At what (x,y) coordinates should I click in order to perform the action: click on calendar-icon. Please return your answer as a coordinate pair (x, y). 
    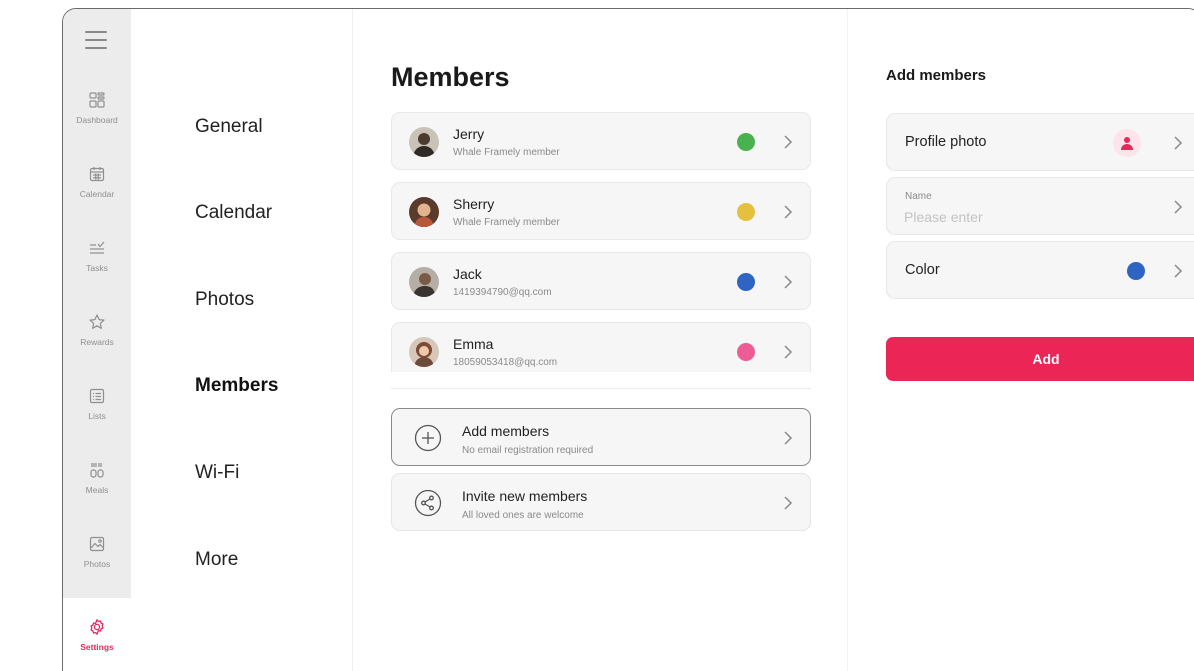
    Looking at the image, I should click on (97, 174).